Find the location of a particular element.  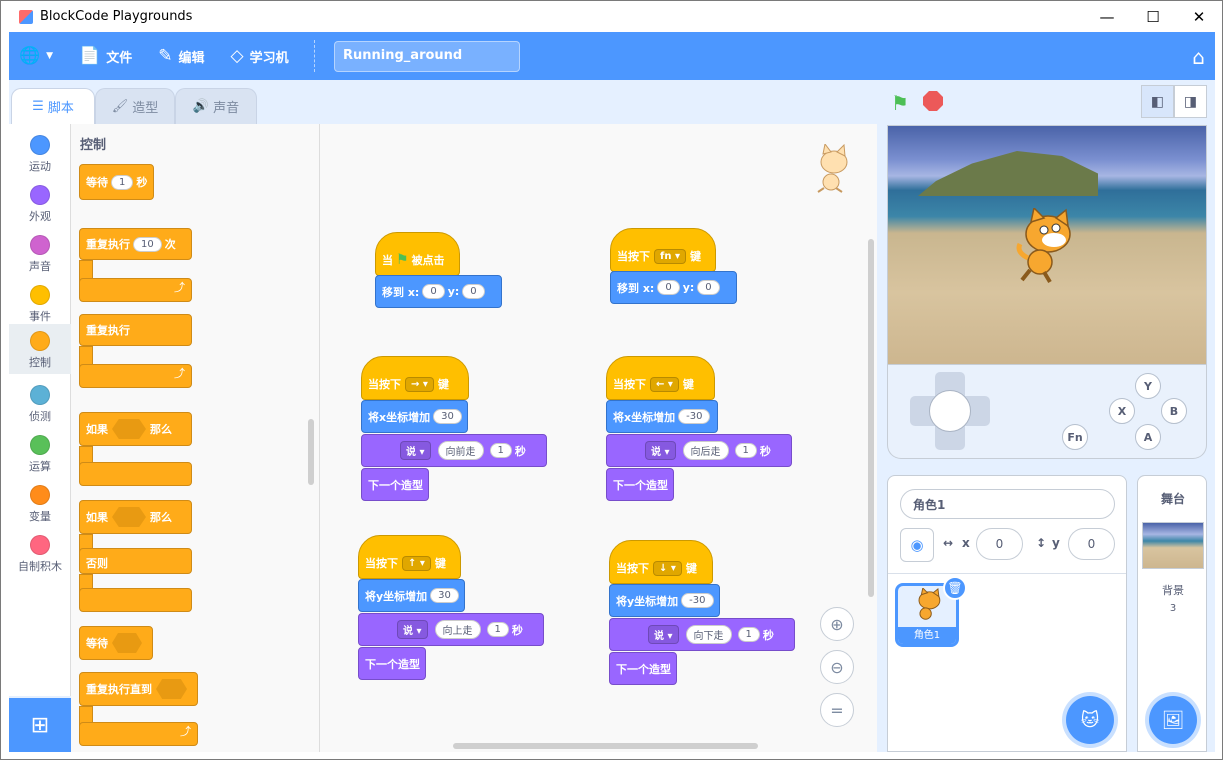

stop-button is located at coordinates (933, 101).